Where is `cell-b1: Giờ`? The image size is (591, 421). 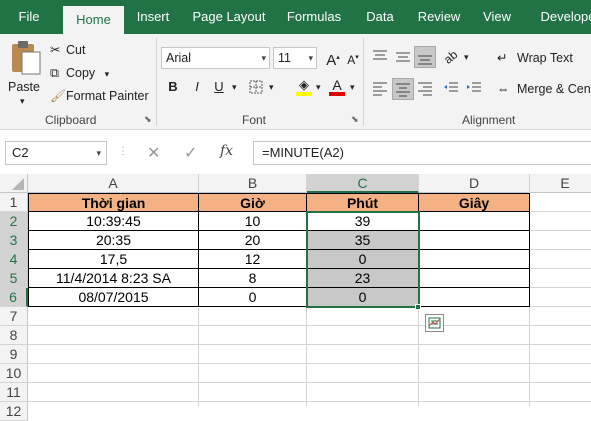 cell-b1: Giờ is located at coordinates (253, 202).